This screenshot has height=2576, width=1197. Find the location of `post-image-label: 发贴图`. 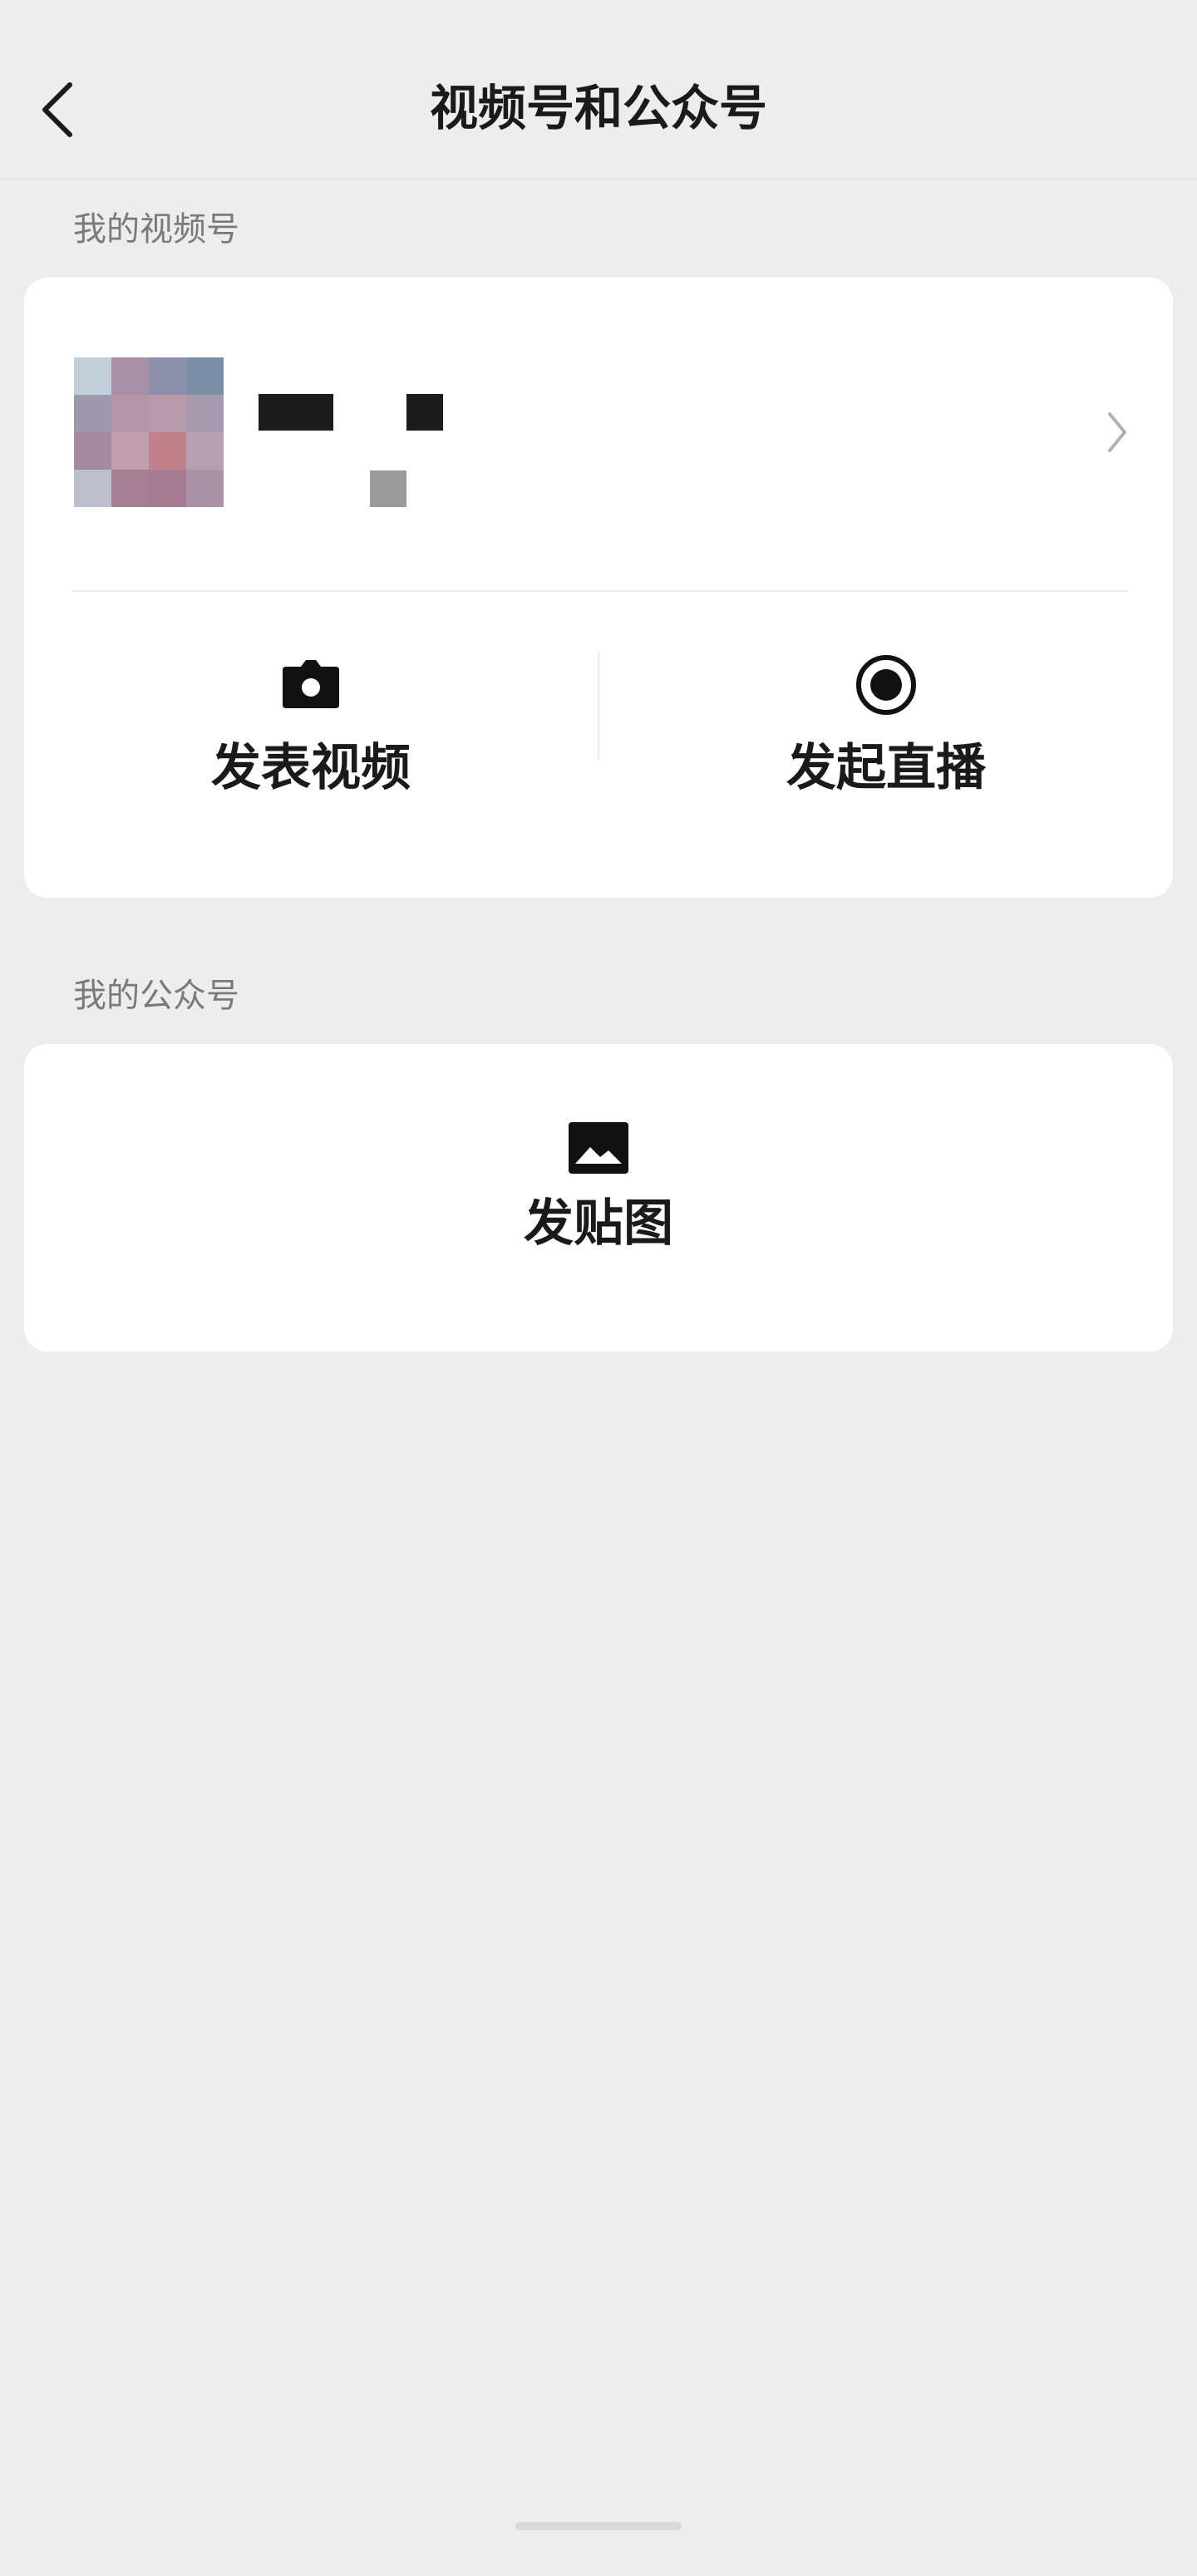

post-image-label: 发贴图 is located at coordinates (598, 1223).